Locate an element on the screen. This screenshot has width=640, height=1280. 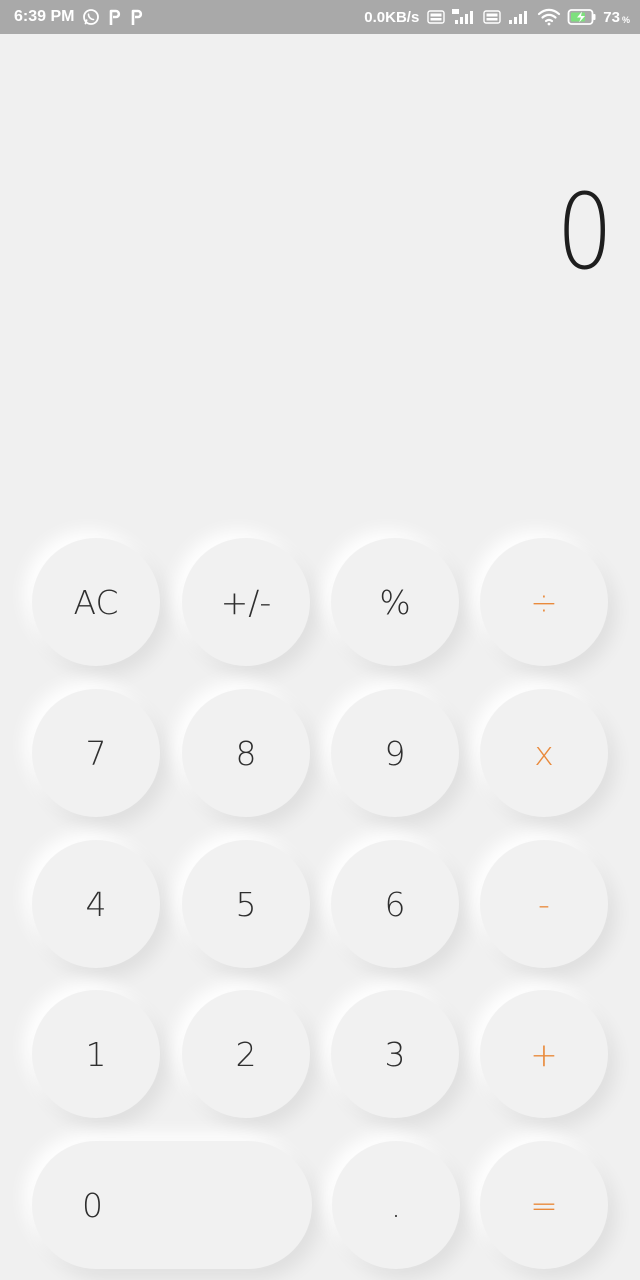
digit-8-label: 8 is located at coordinates (246, 753).